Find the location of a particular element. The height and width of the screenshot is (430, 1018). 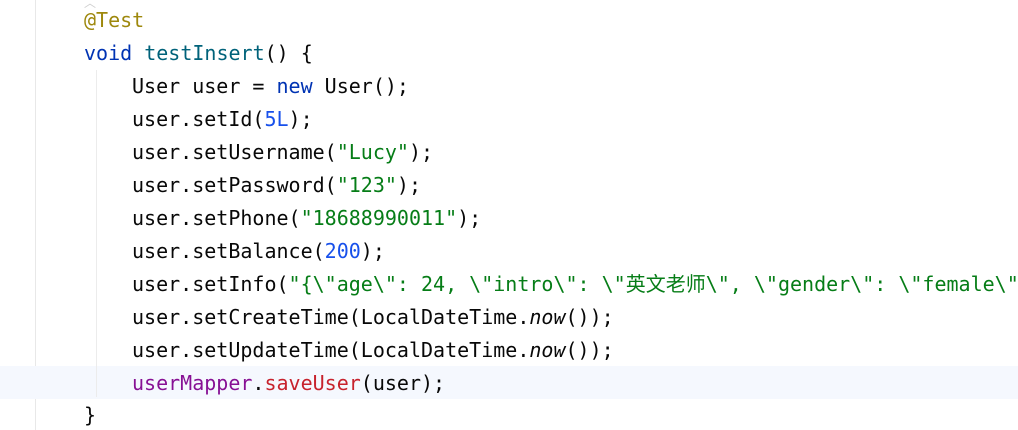

code-token: user.setCreateTime(LocalDateTime. is located at coordinates (331, 317).